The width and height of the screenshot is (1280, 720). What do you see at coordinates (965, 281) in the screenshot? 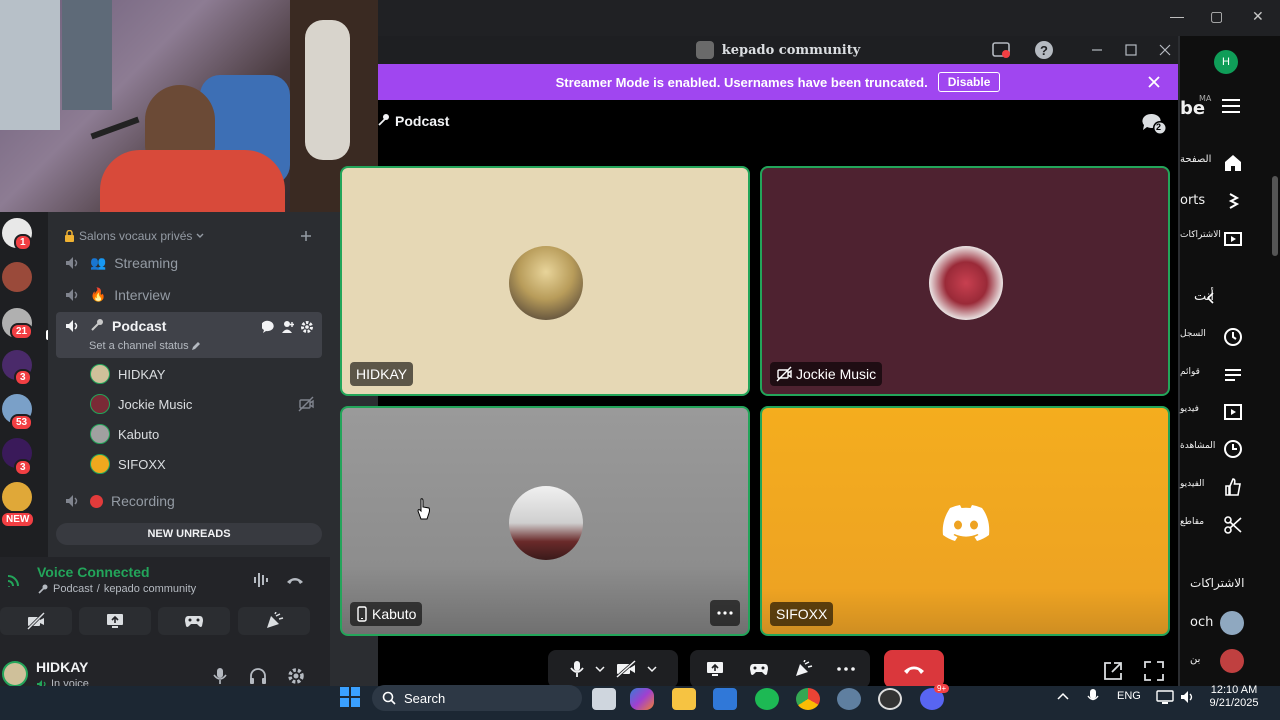
I see `video-tile-jockie-music: Jockie Music` at bounding box center [965, 281].